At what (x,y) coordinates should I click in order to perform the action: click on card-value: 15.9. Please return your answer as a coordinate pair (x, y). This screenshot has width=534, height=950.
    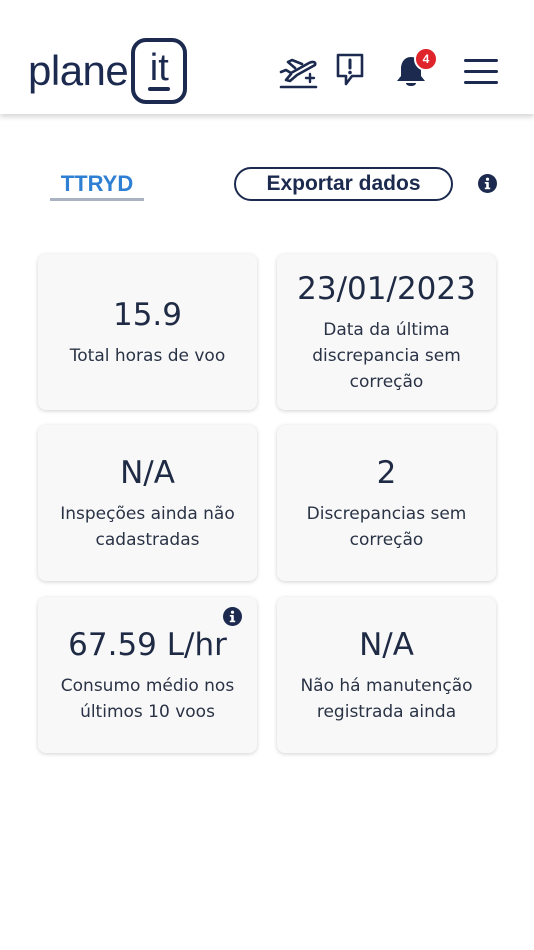
    Looking at the image, I should click on (147, 315).